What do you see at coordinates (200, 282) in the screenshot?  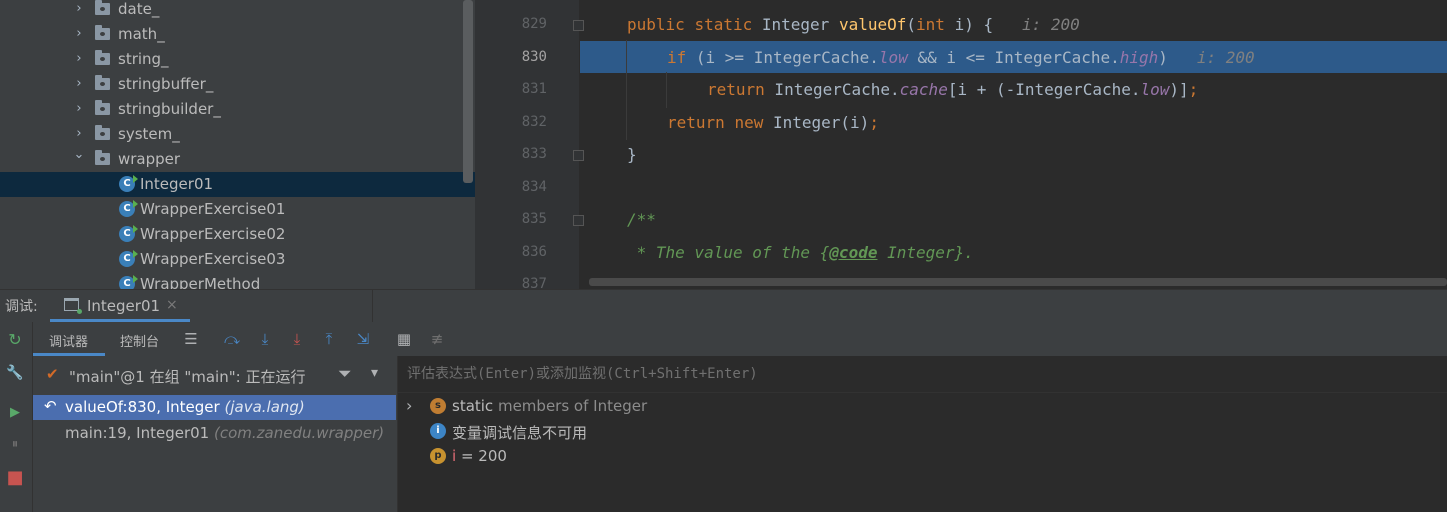 I see `tree-class-label: WrapperMethod` at bounding box center [200, 282].